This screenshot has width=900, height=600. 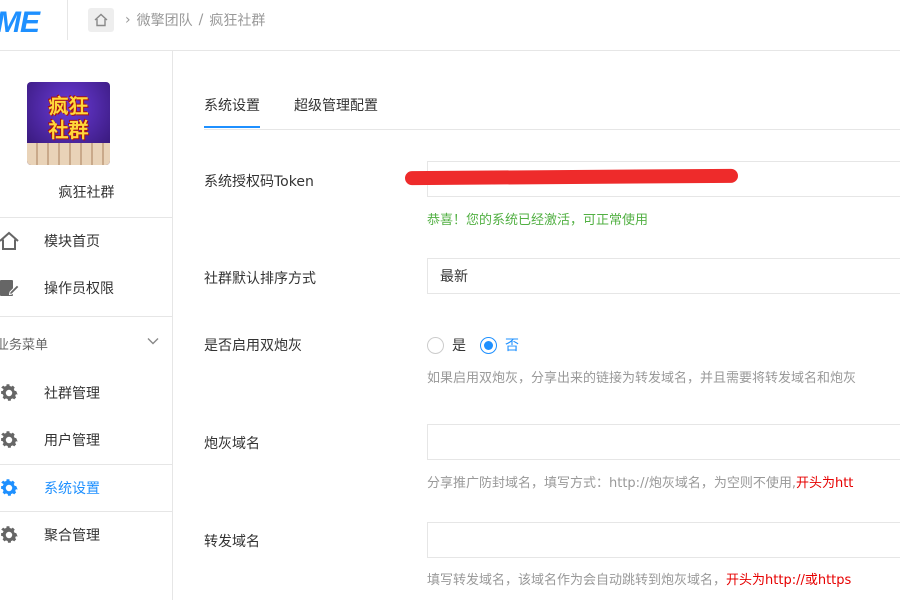 I want to click on cannon-domain-input, so click(x=663, y=442).